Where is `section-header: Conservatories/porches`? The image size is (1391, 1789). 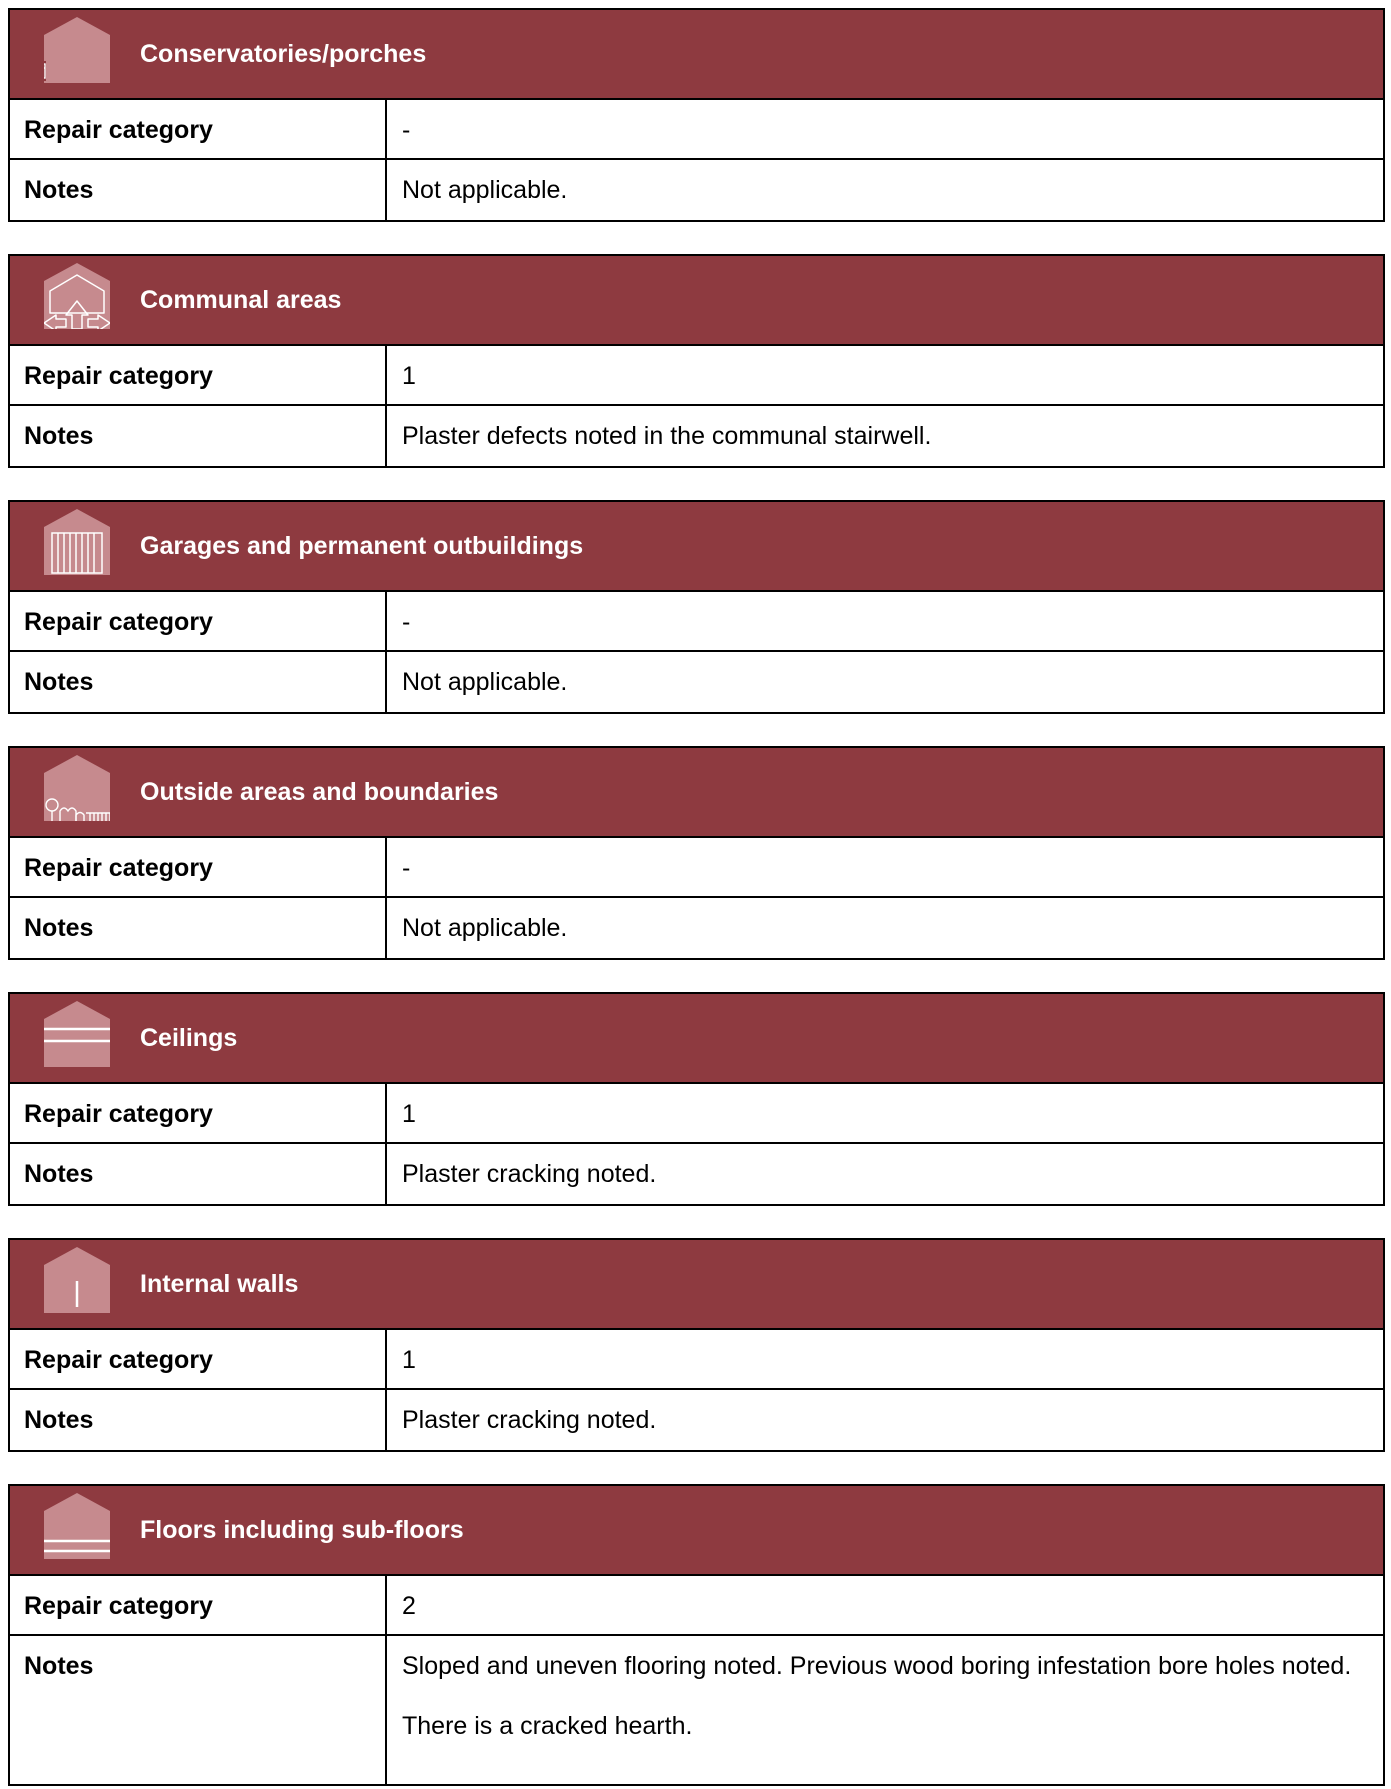
section-header: Conservatories/porches is located at coordinates (696, 55).